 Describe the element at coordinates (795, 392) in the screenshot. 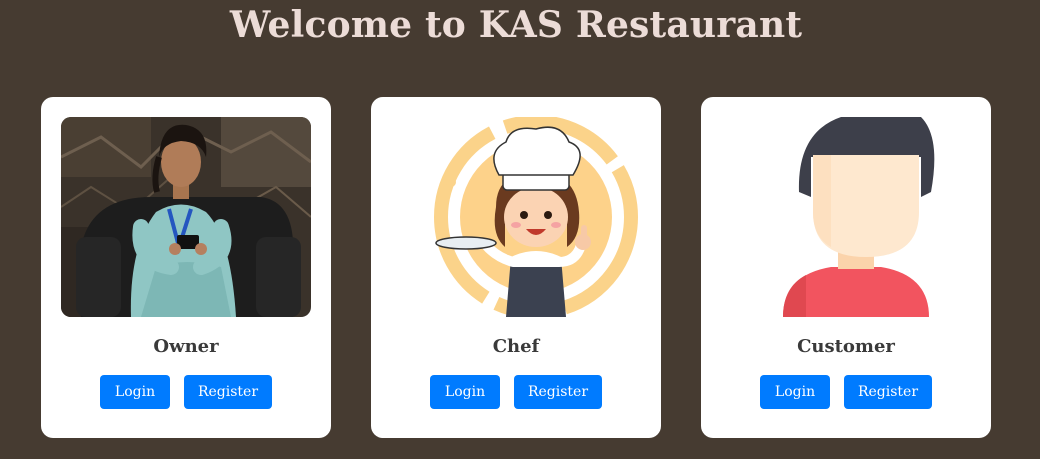

I see `customer-login-button: Login` at that location.